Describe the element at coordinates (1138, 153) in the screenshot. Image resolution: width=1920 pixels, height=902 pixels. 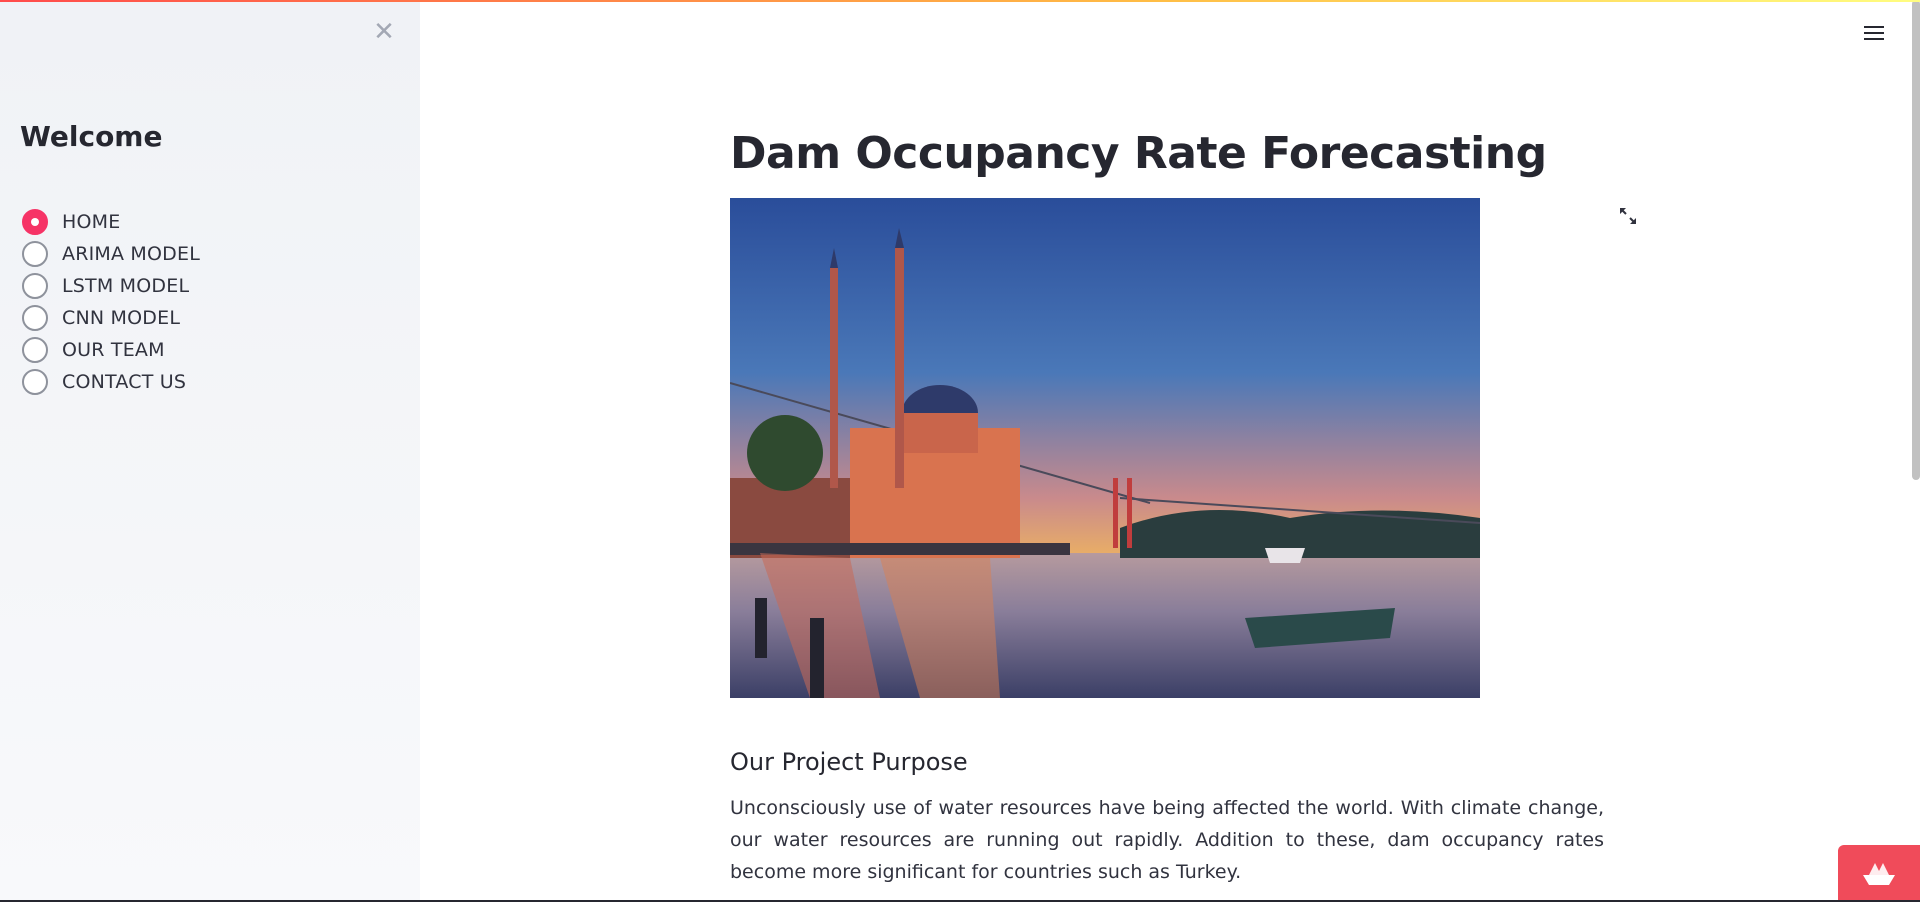
I see `page-title: Dam Occupancy Rate Forecasting` at that location.